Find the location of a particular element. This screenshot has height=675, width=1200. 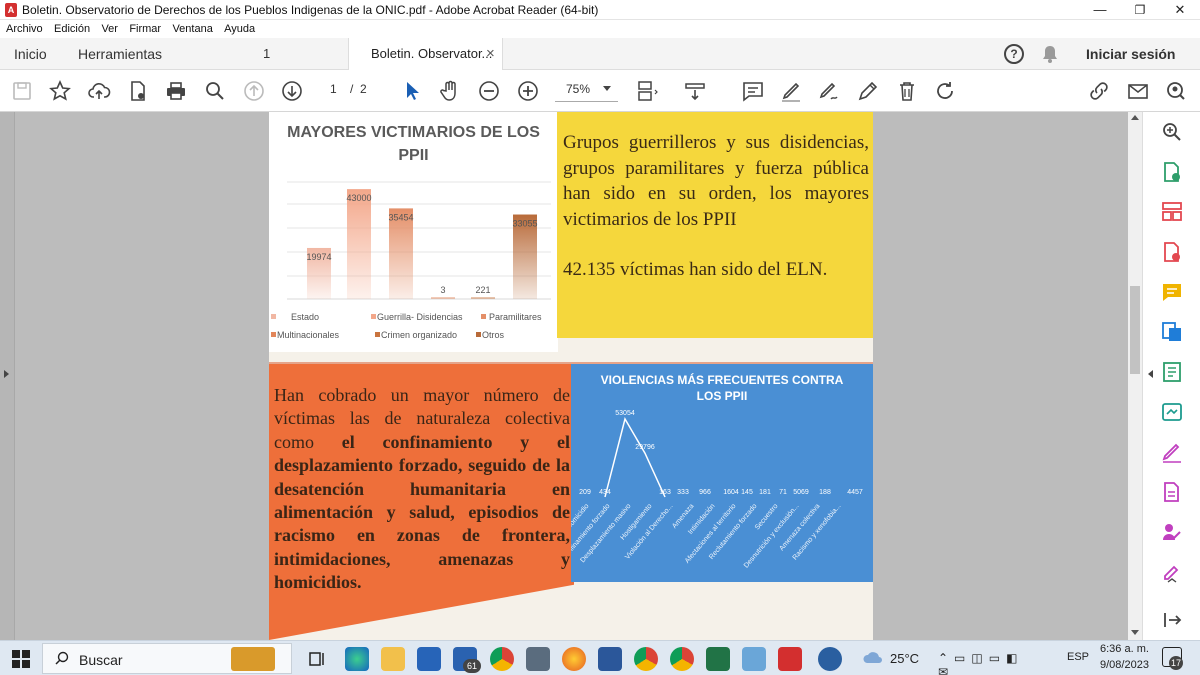

fill-sign-icon is located at coordinates (1172, 452).